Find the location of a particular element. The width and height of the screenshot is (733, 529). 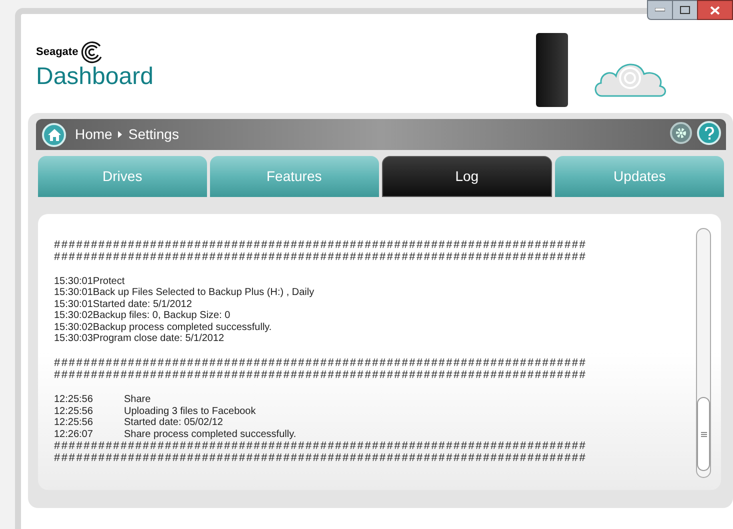

tab: Drives is located at coordinates (122, 176).